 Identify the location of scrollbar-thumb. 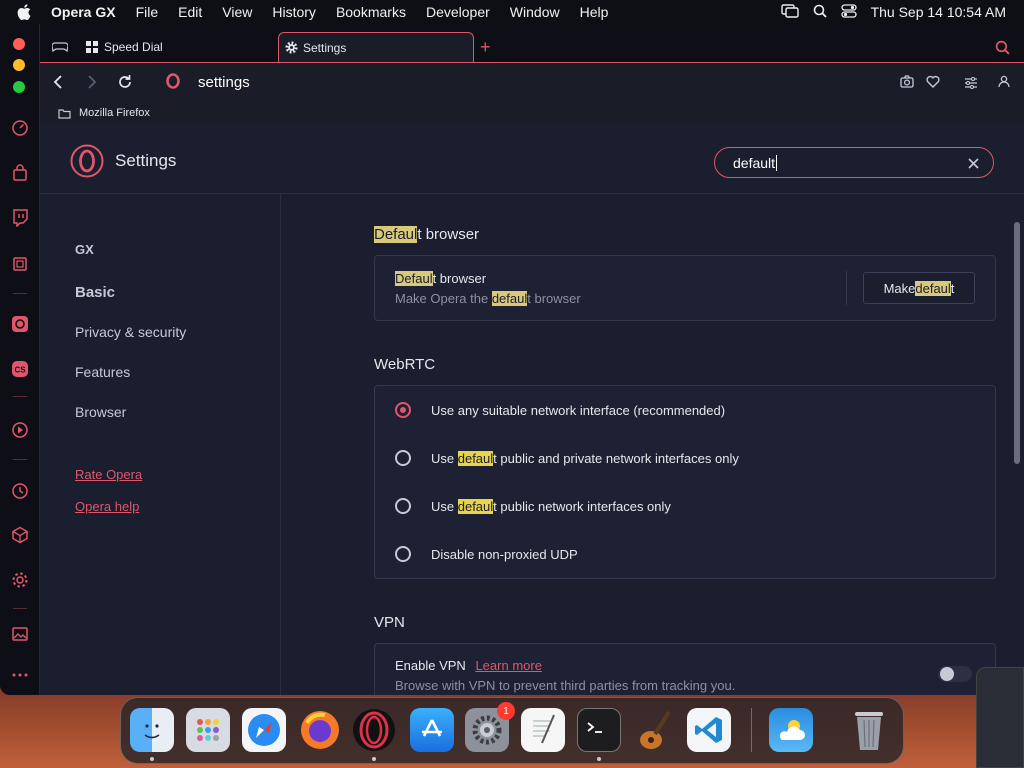
(1017, 343).